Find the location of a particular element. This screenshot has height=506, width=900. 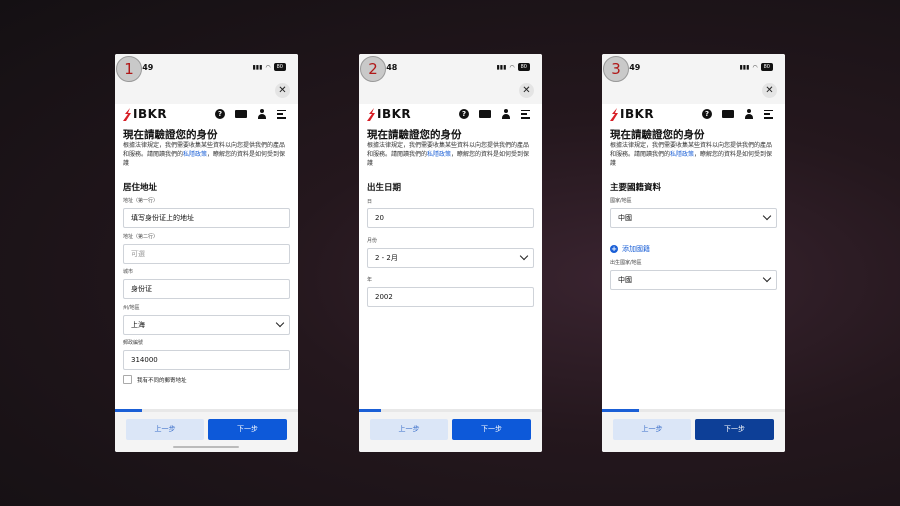

country-label: 國家/地區 is located at coordinates (621, 201).